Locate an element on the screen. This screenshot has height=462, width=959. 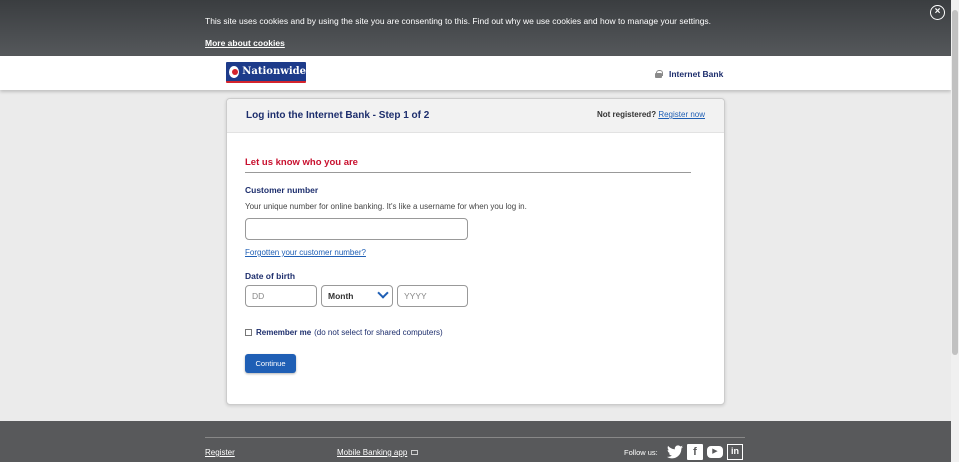
footer-divider is located at coordinates (475, 437).